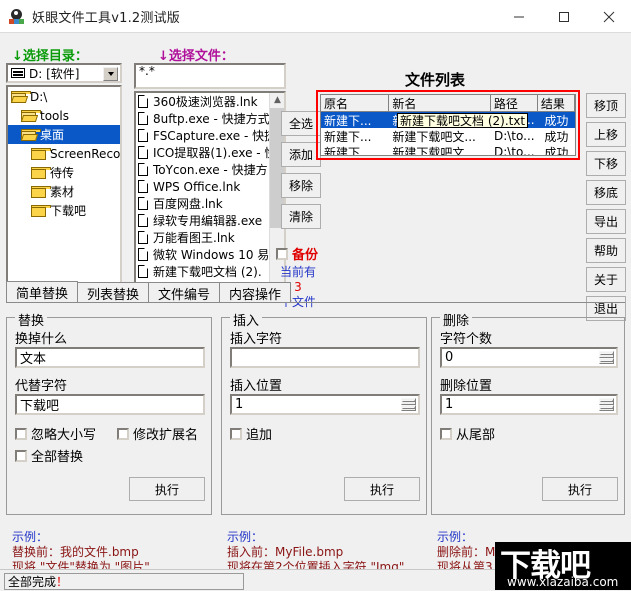 The image size is (631, 591). What do you see at coordinates (315, 292) in the screenshot?
I see `tab-bar: 简单替换 列表替换 文件编号 内容操作` at bounding box center [315, 292].